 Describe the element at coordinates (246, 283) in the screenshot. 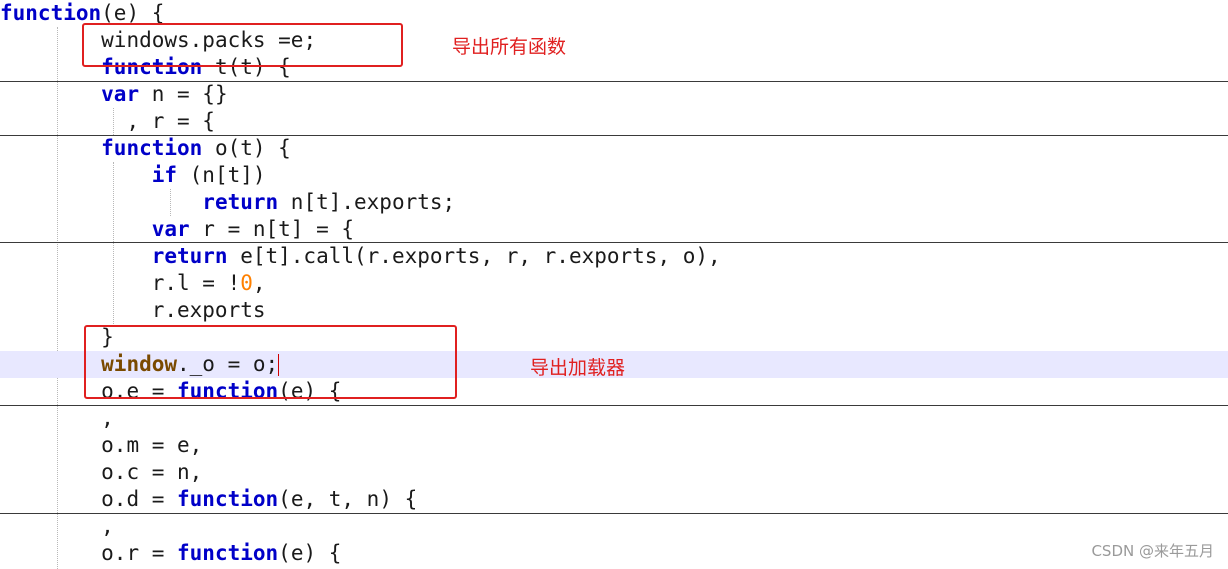

I see `code-token: 0` at that location.